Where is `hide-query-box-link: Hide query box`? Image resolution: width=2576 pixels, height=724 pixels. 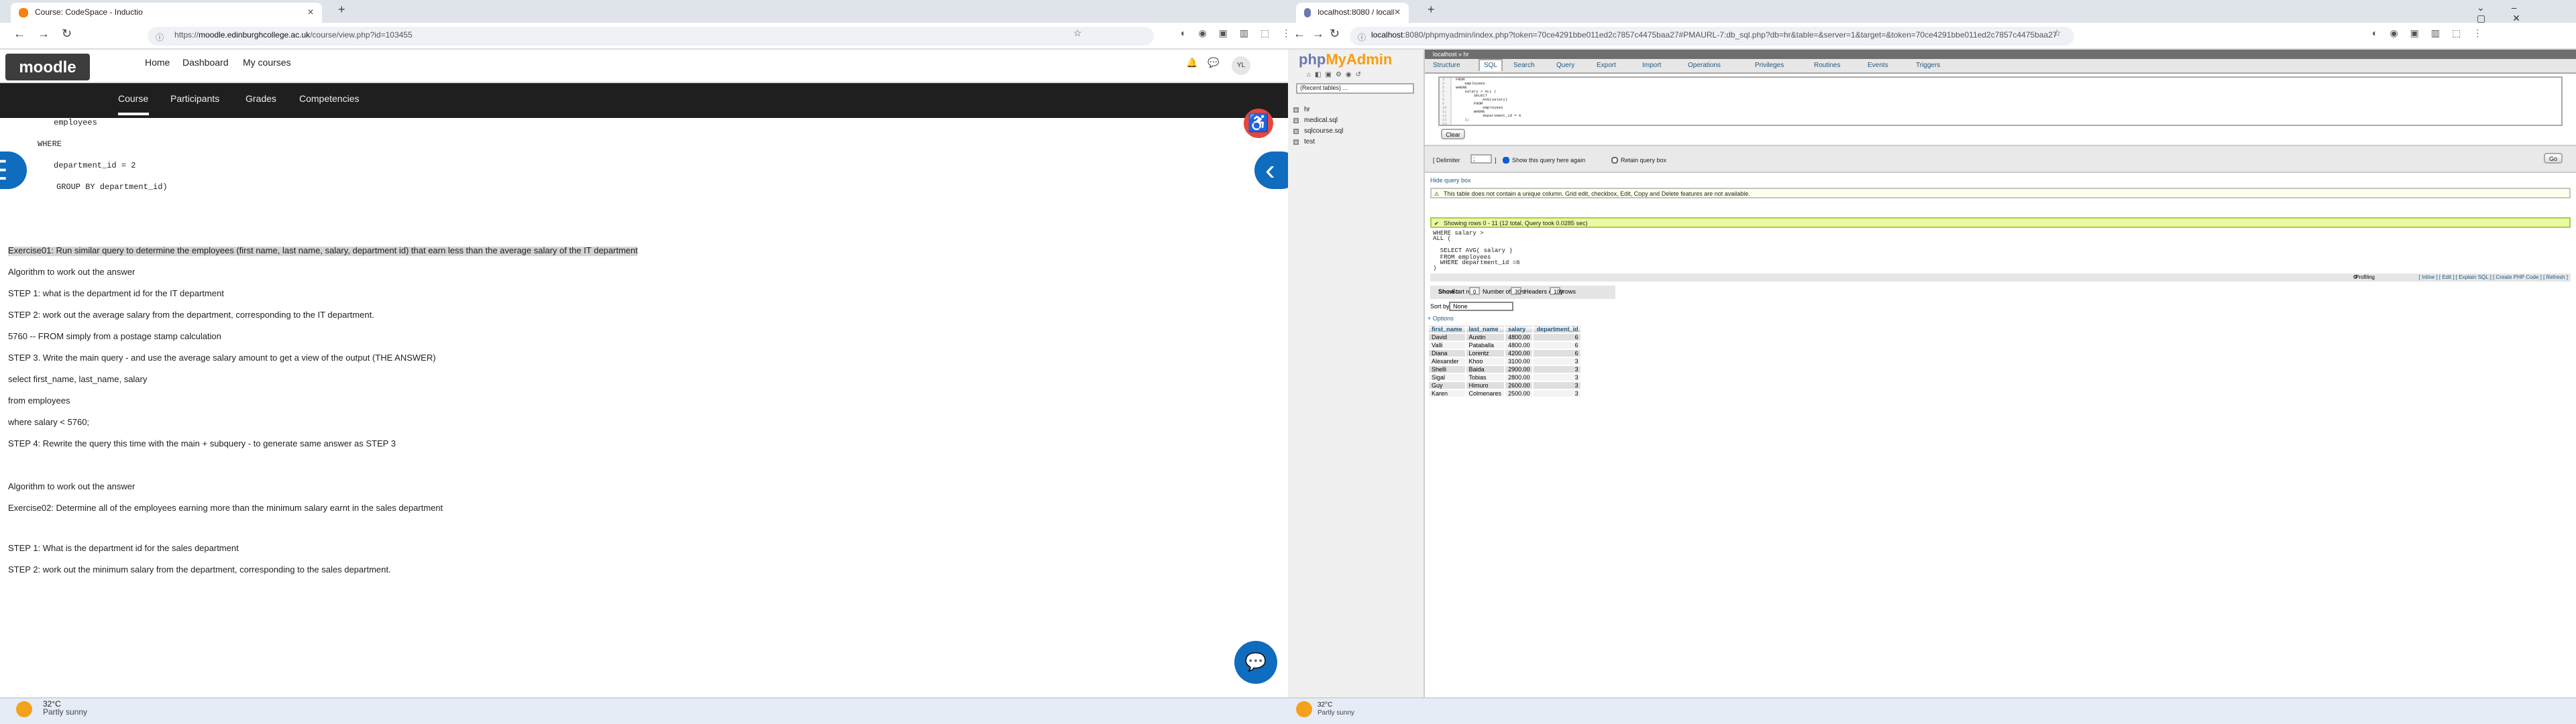
hide-query-box-link: Hide query box is located at coordinates (1450, 180).